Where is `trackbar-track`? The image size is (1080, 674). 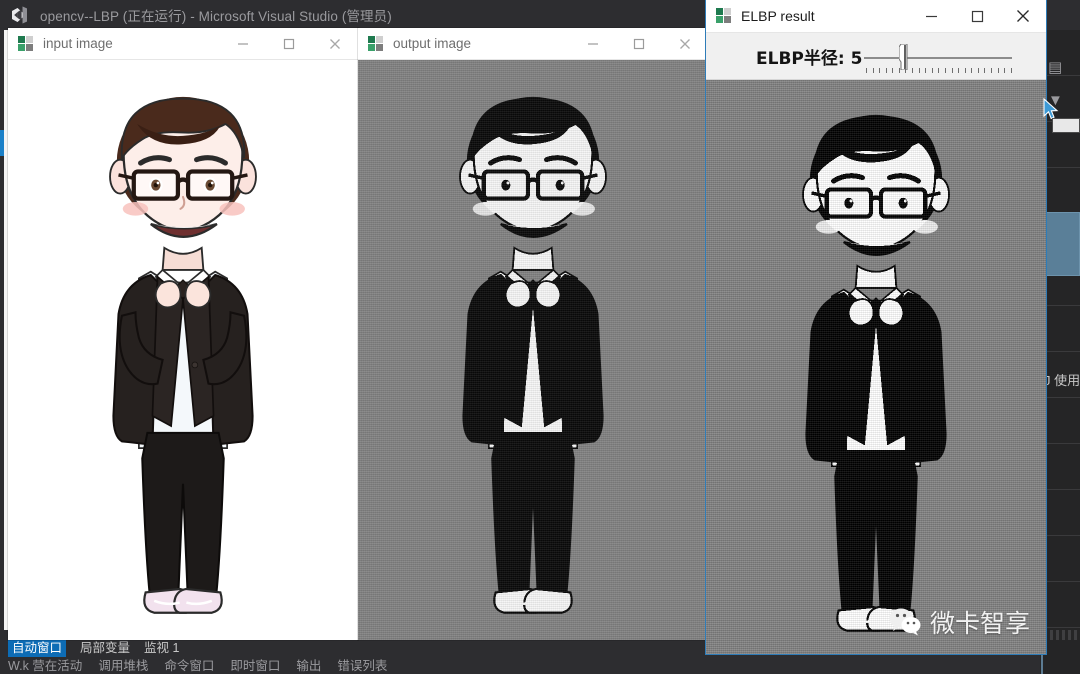 trackbar-track is located at coordinates (938, 58).